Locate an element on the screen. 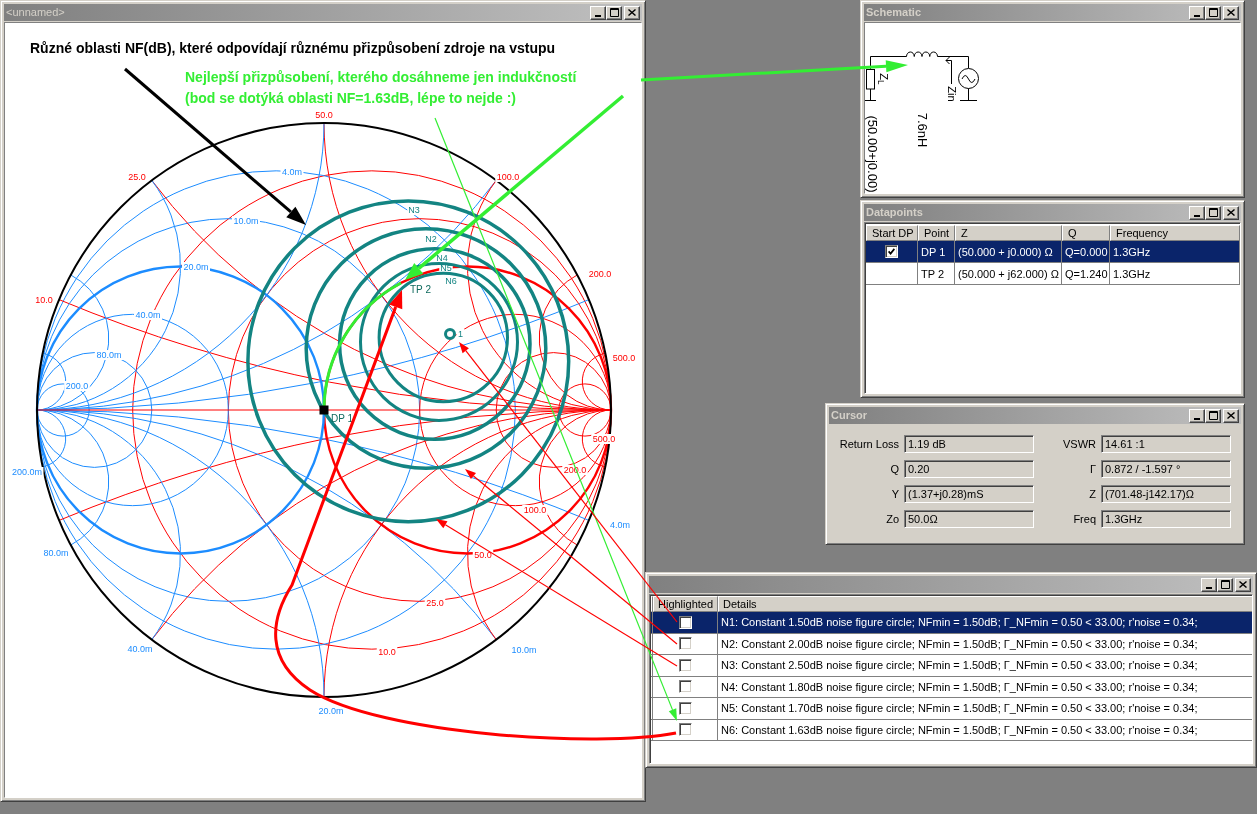 The image size is (1257, 814). point-label: DP 1 is located at coordinates (342, 418).